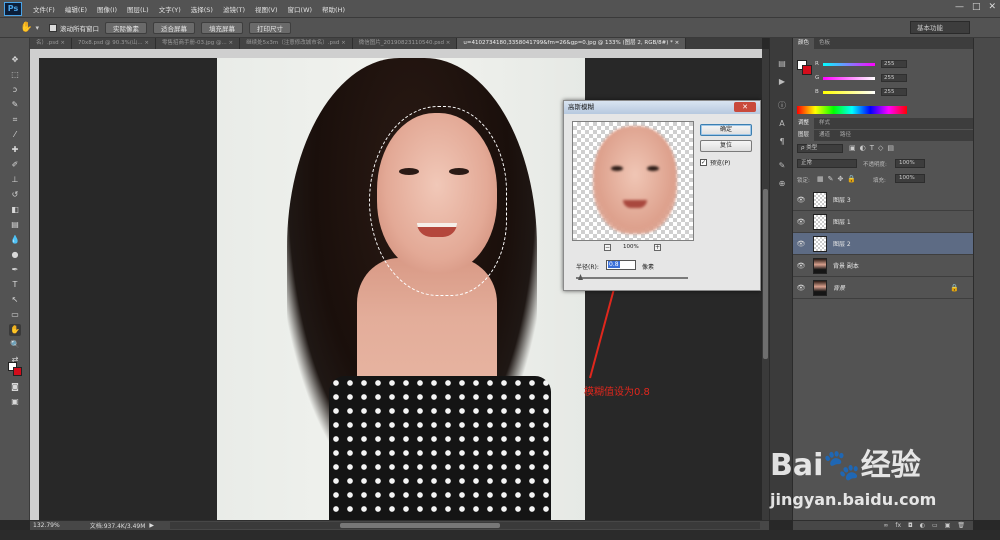 This screenshot has height=540, width=1000. I want to click on lock-icons: ▦✎✥🔒, so click(838, 179).